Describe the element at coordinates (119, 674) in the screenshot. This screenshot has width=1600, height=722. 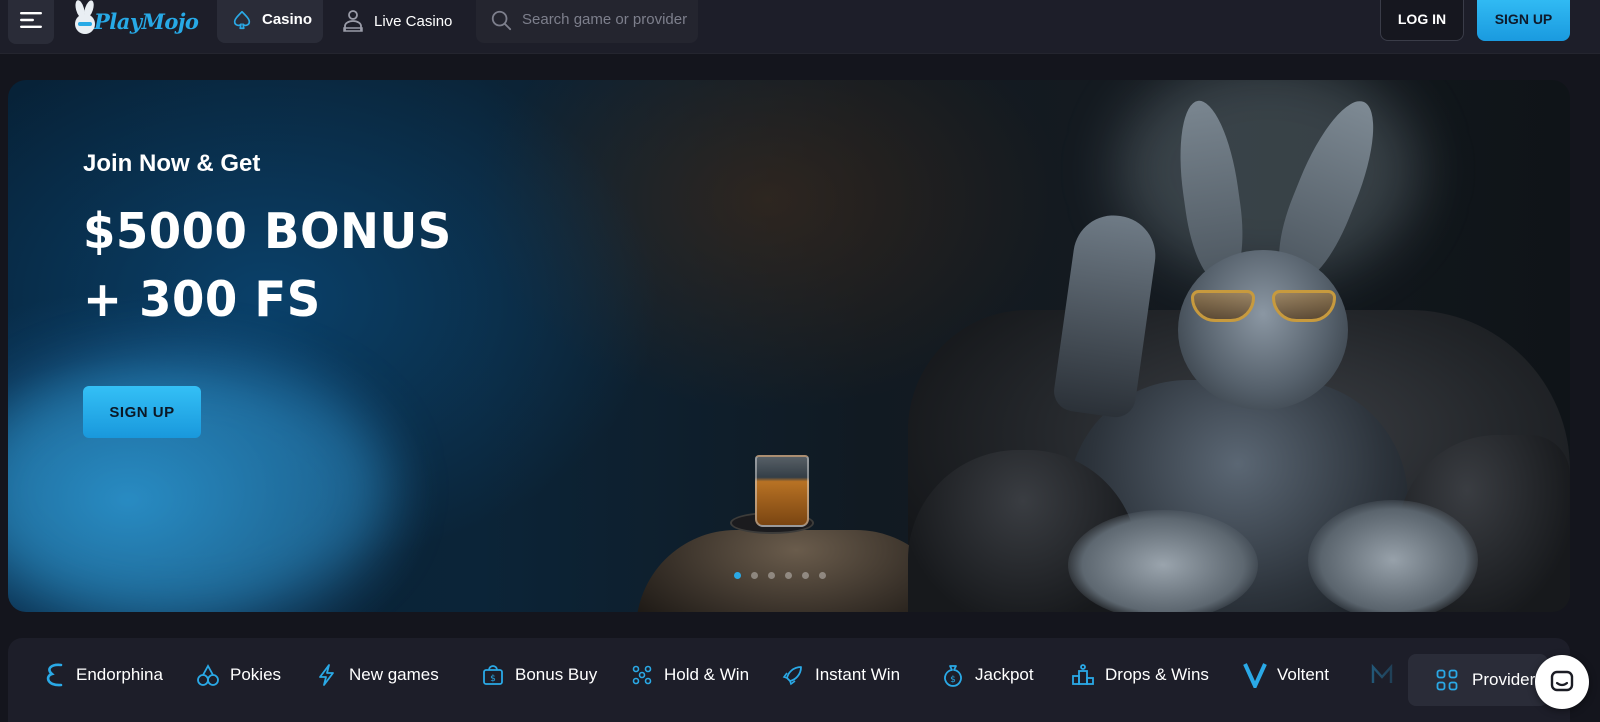
I see `category-label: Endorphina` at that location.